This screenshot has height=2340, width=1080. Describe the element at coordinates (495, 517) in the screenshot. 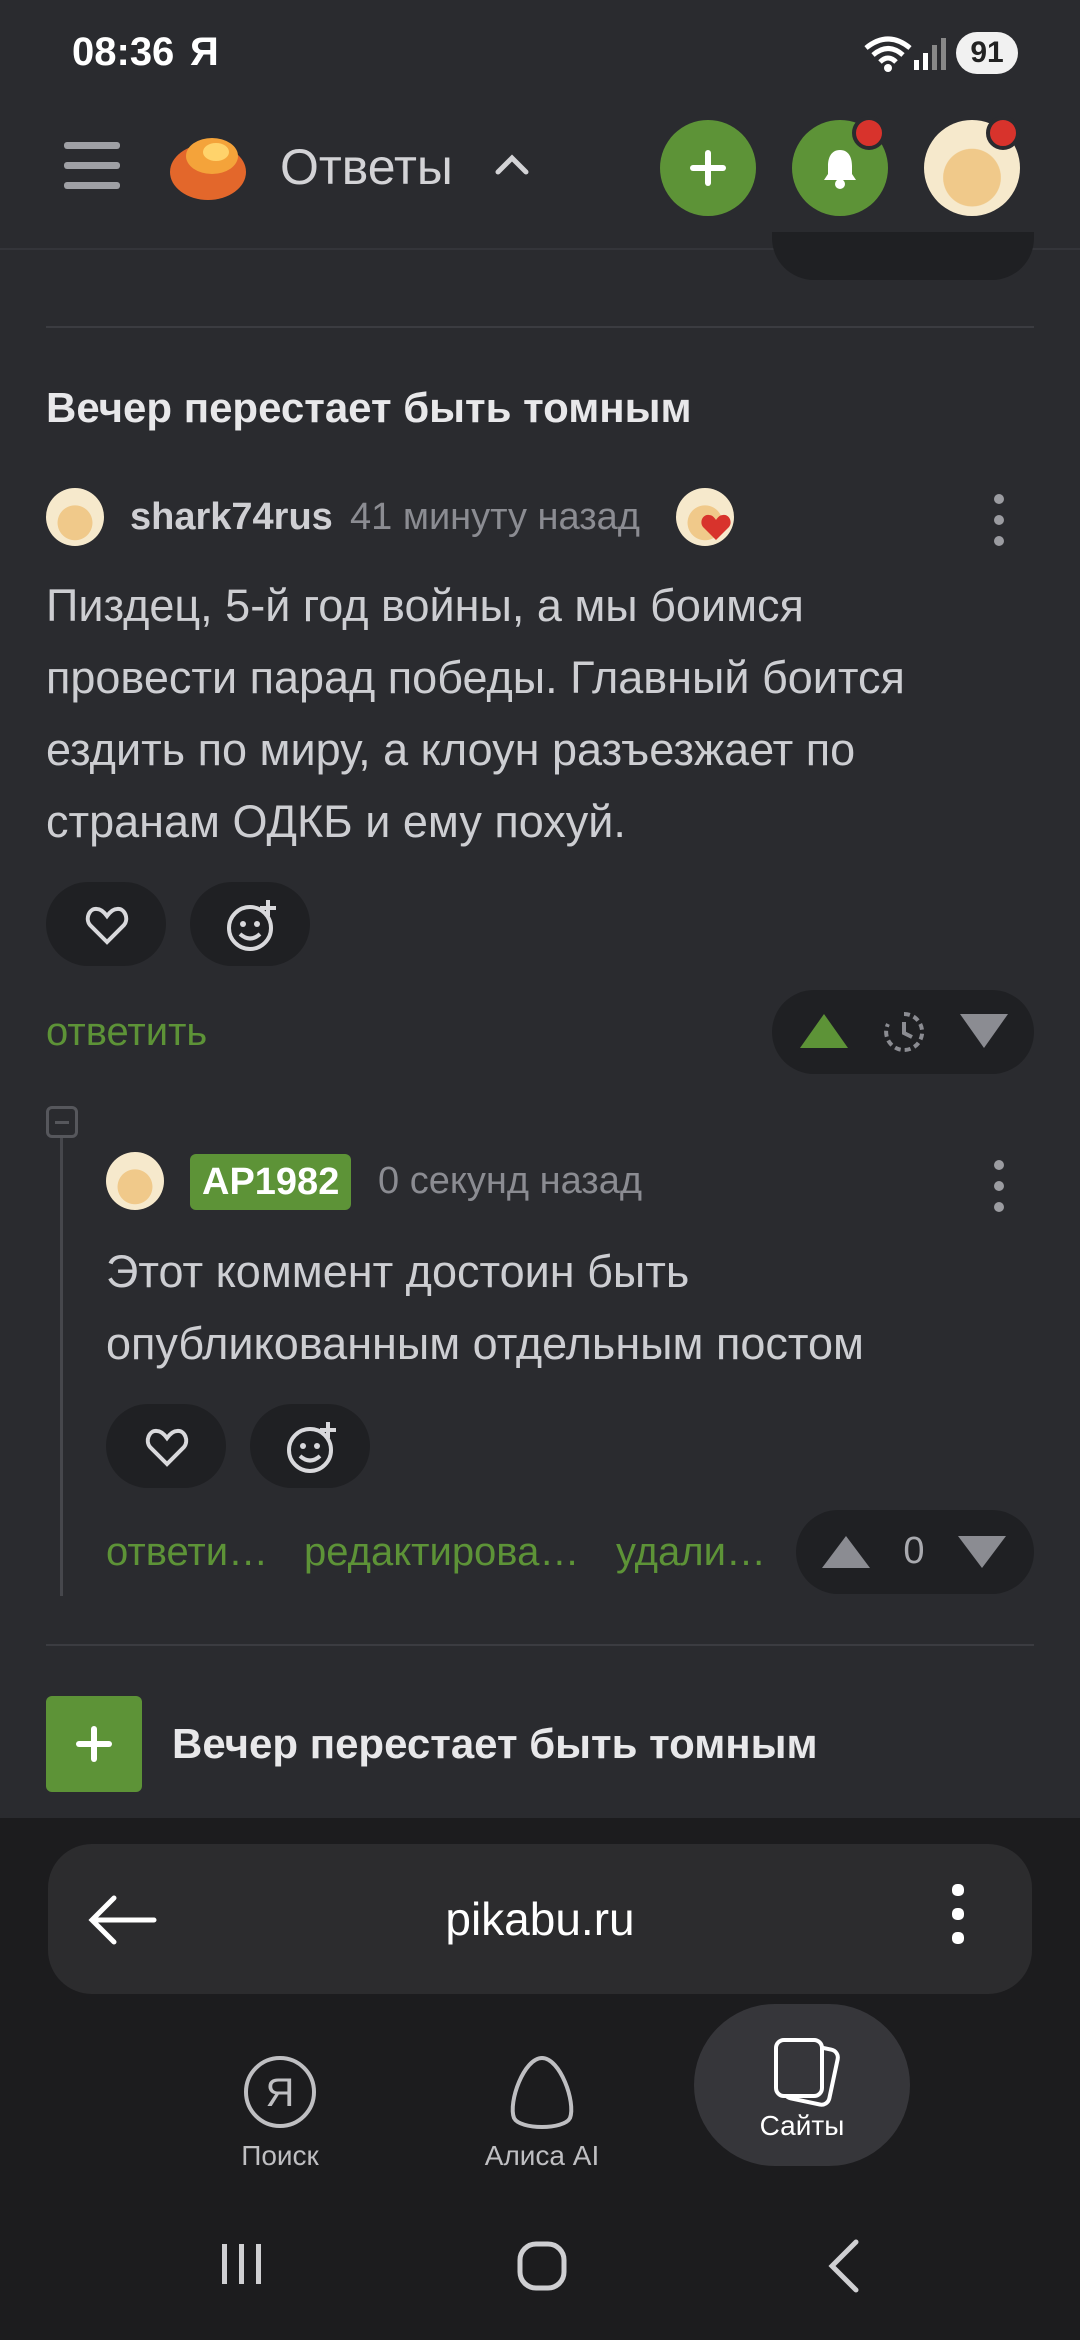

I see `comment-timestamp: 41 минуту назад` at that location.